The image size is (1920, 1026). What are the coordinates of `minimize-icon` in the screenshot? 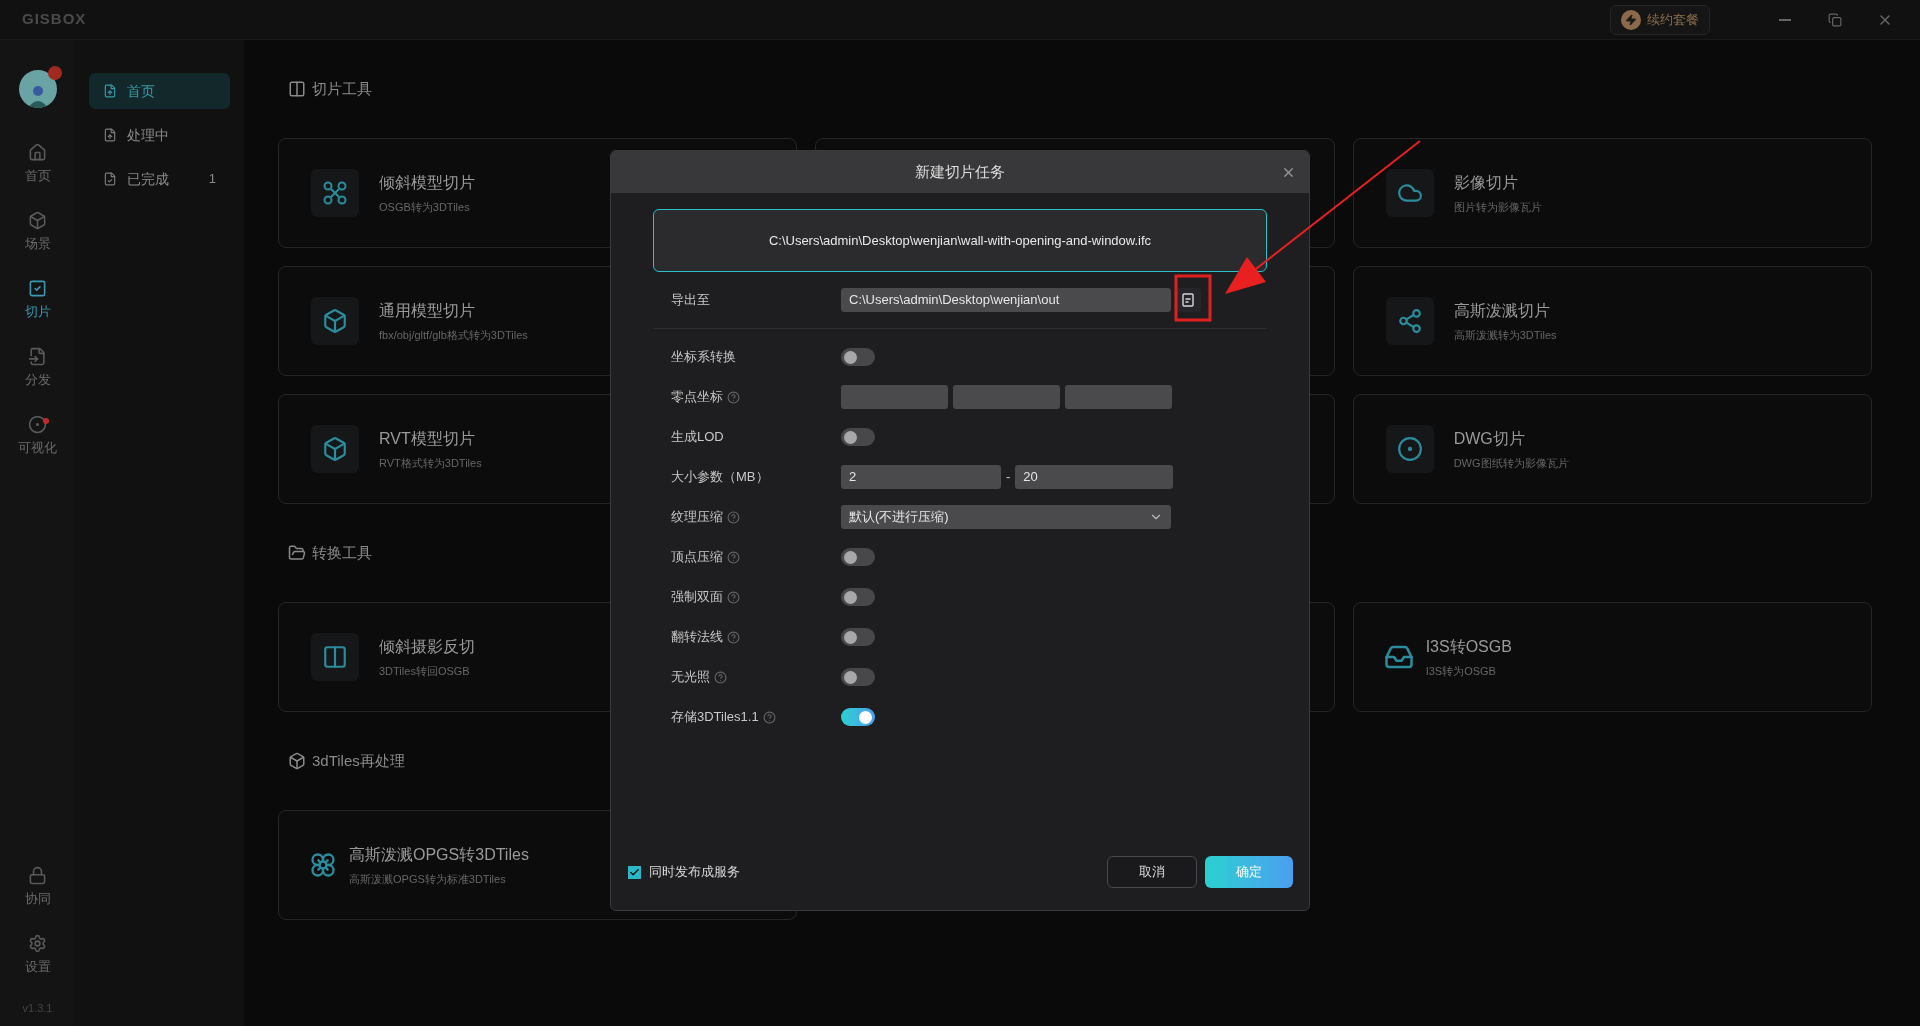 It's located at (1785, 19).